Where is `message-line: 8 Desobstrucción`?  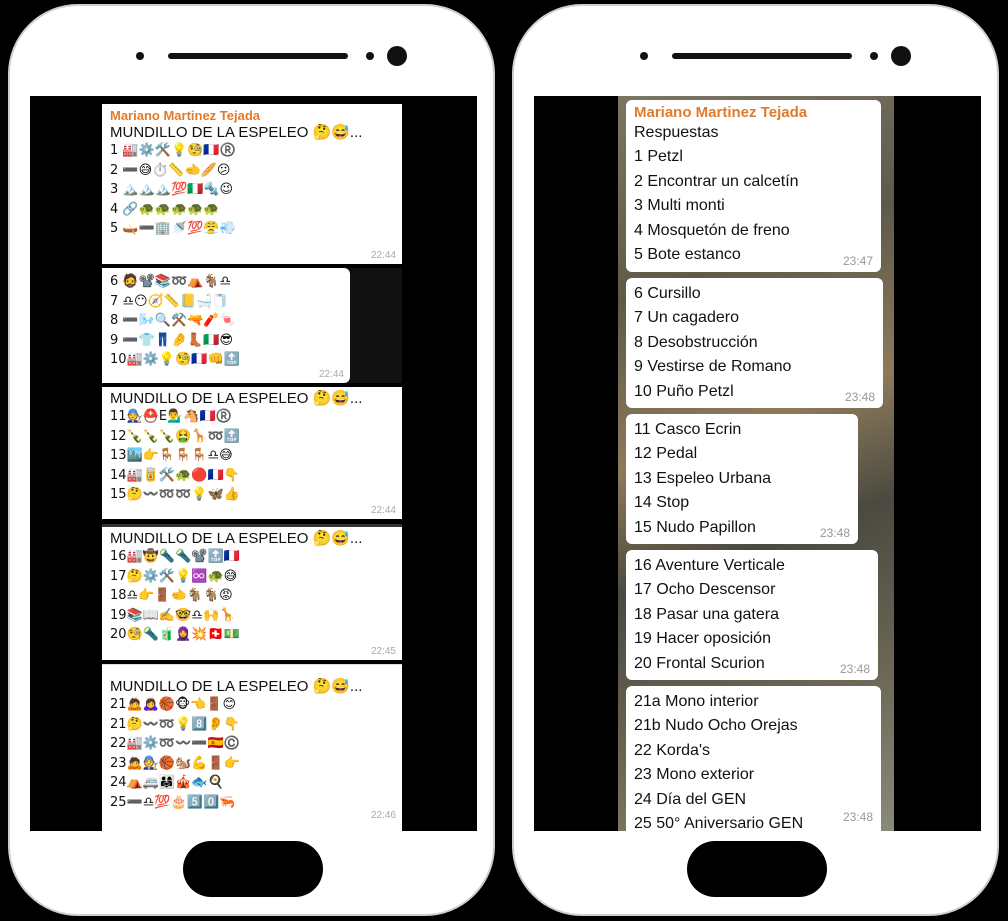 message-line: 8 Desobstrucción is located at coordinates (696, 342).